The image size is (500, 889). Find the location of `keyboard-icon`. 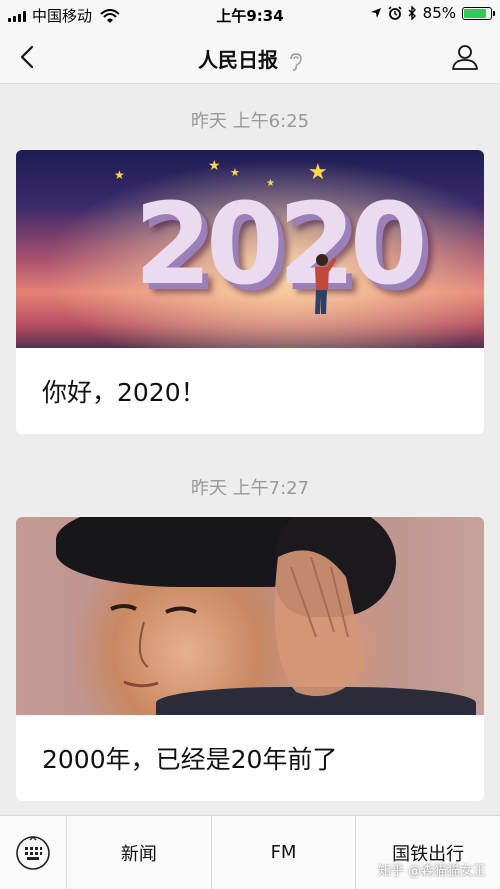

keyboard-icon is located at coordinates (33, 852).